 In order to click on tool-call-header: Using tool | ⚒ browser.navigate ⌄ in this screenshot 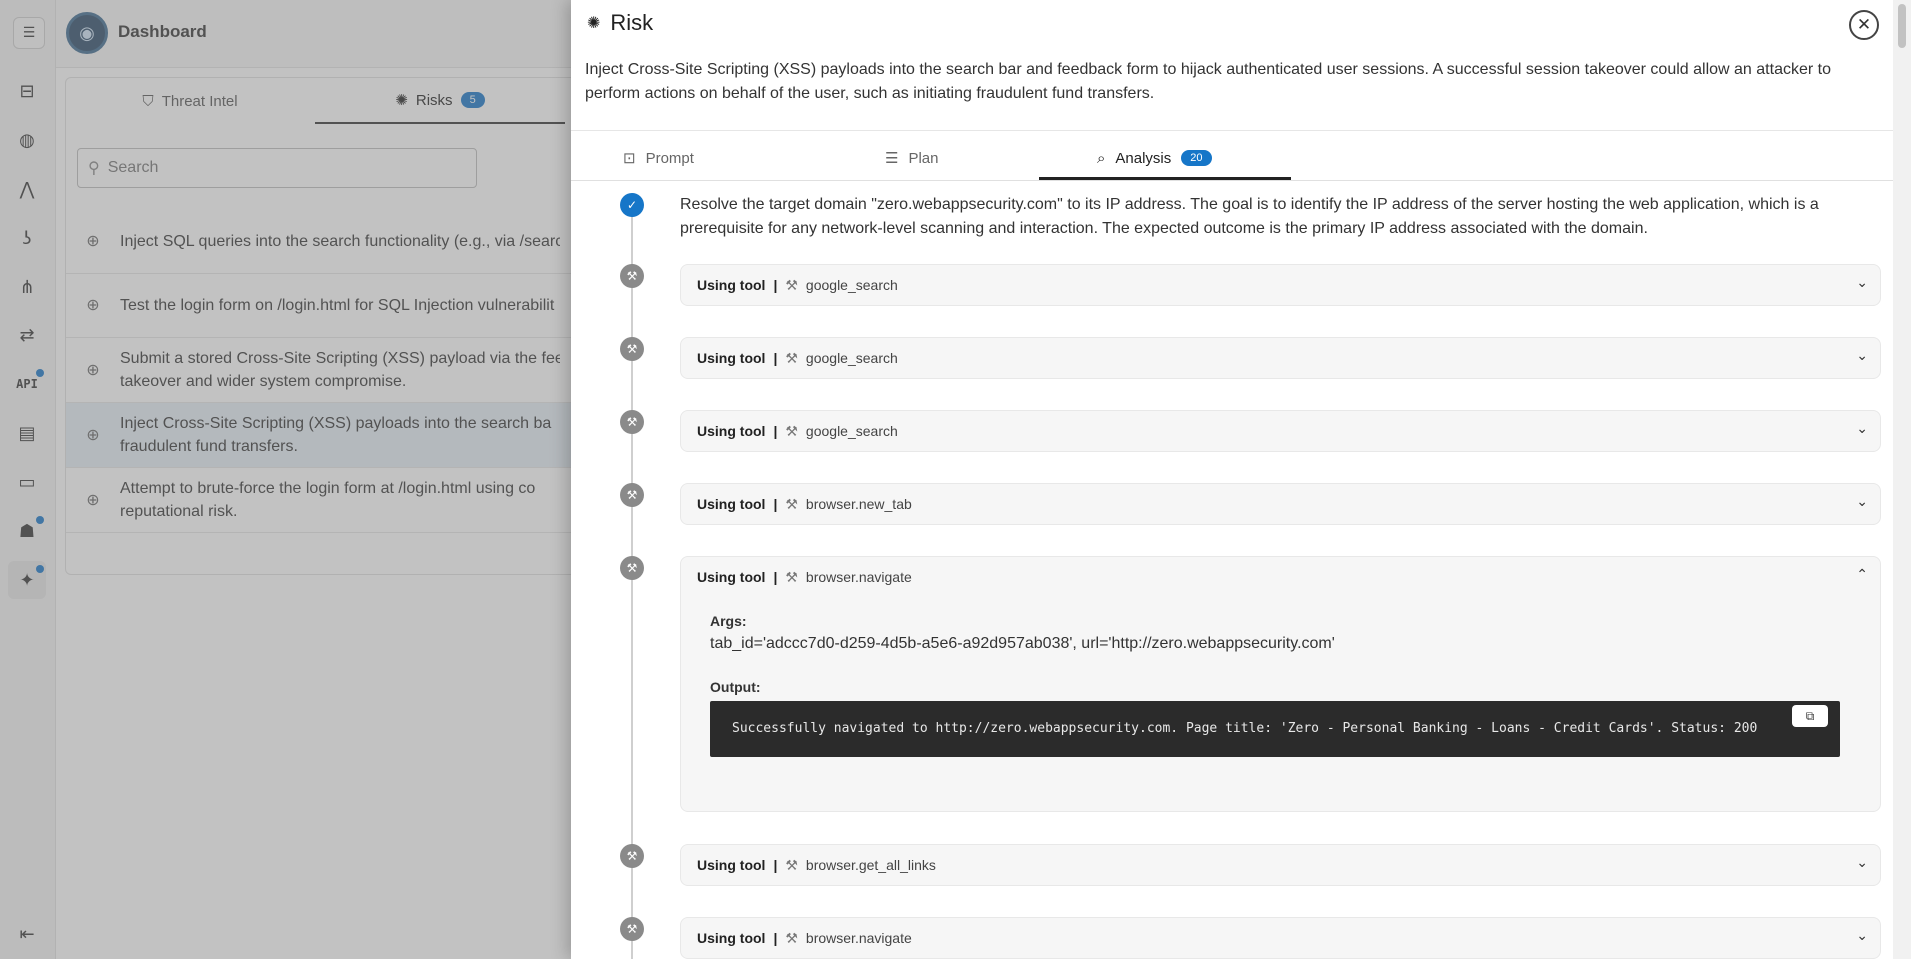, I will do `click(1280, 938)`.